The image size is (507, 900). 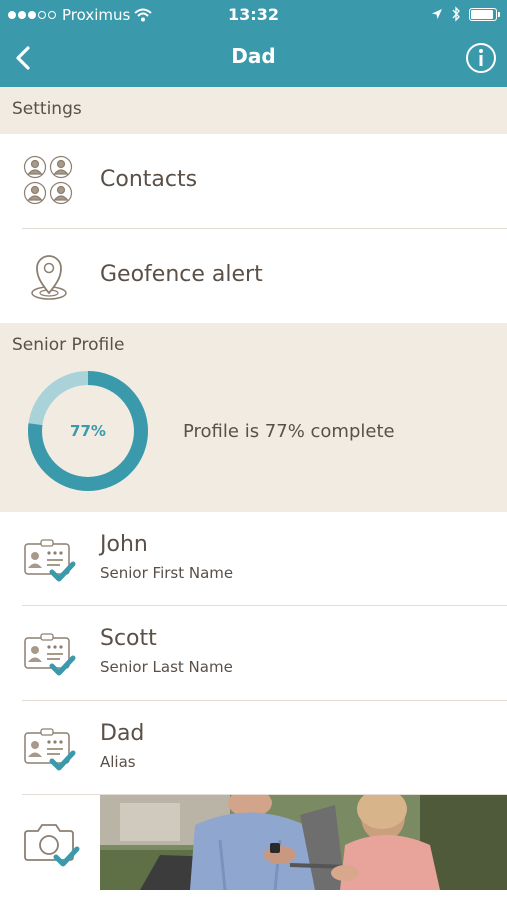 I want to click on profile-completion-text: Profile is 77% complete, so click(x=289, y=431).